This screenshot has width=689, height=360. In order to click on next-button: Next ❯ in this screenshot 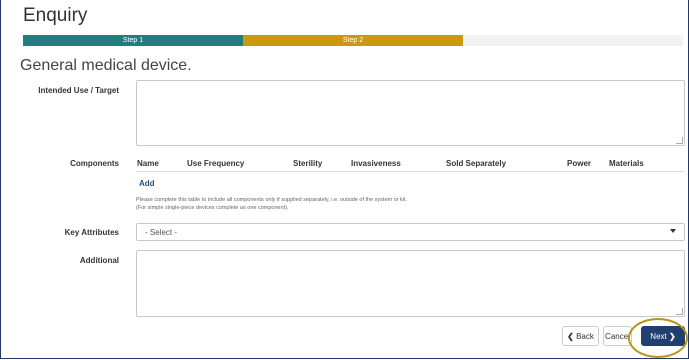, I will do `click(663, 336)`.